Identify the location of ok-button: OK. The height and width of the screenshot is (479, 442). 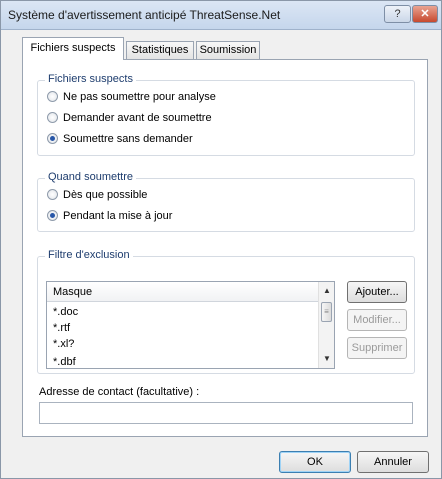
(315, 462).